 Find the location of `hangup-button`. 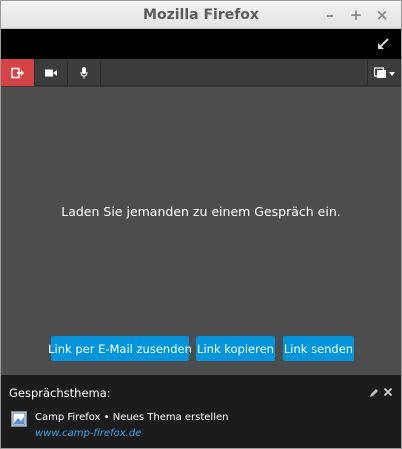

hangup-button is located at coordinates (18, 72).